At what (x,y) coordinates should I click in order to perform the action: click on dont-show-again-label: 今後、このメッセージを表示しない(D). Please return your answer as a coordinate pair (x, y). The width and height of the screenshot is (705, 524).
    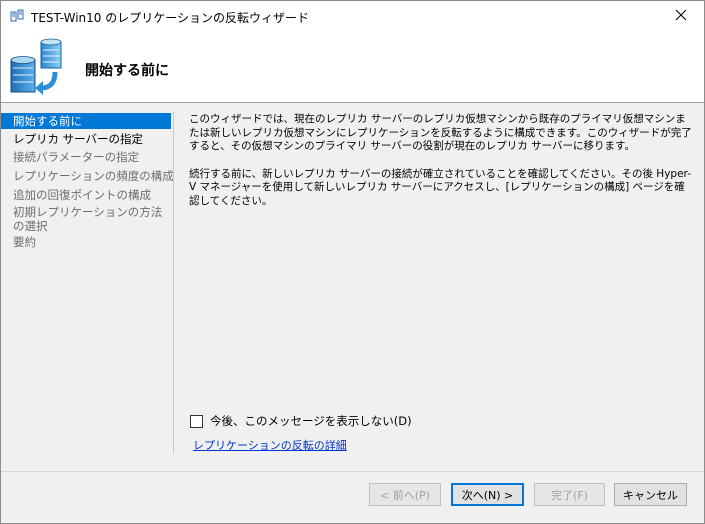
    Looking at the image, I should click on (311, 421).